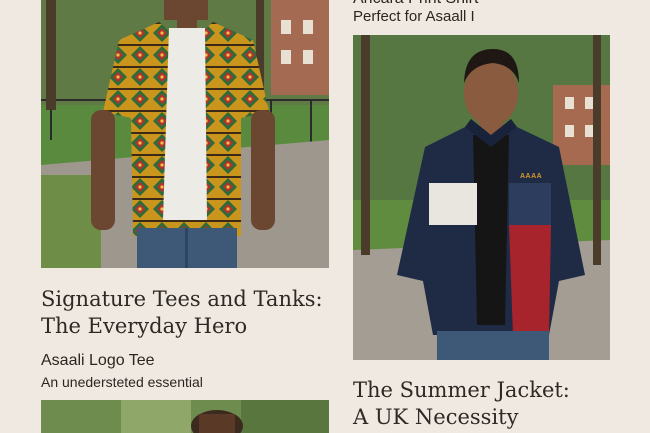 The image size is (650, 433). I want to click on section-heading-jacket: The Summer Jacket: A UK Necessity, so click(461, 404).